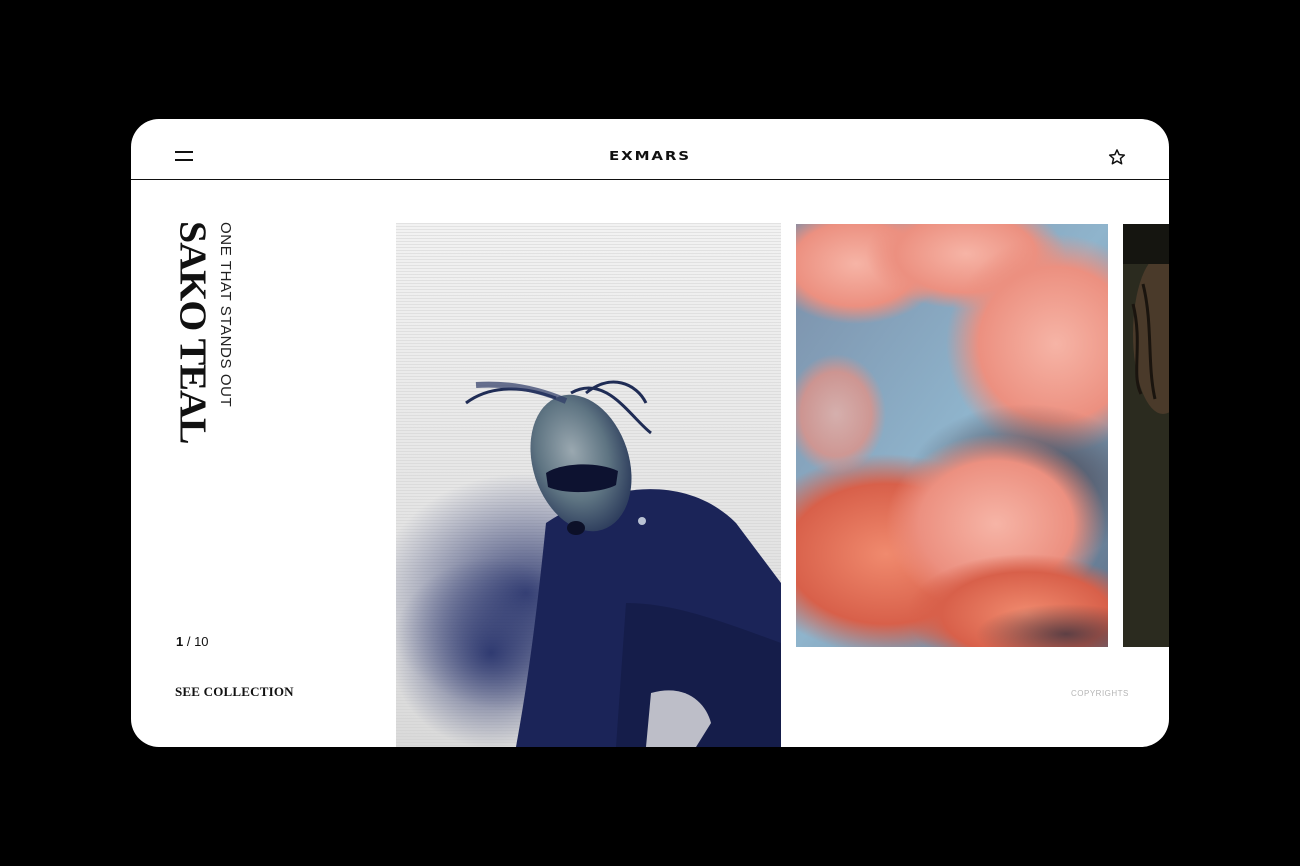  I want to click on copyrights-text: COPYRIGHTS, so click(1100, 693).